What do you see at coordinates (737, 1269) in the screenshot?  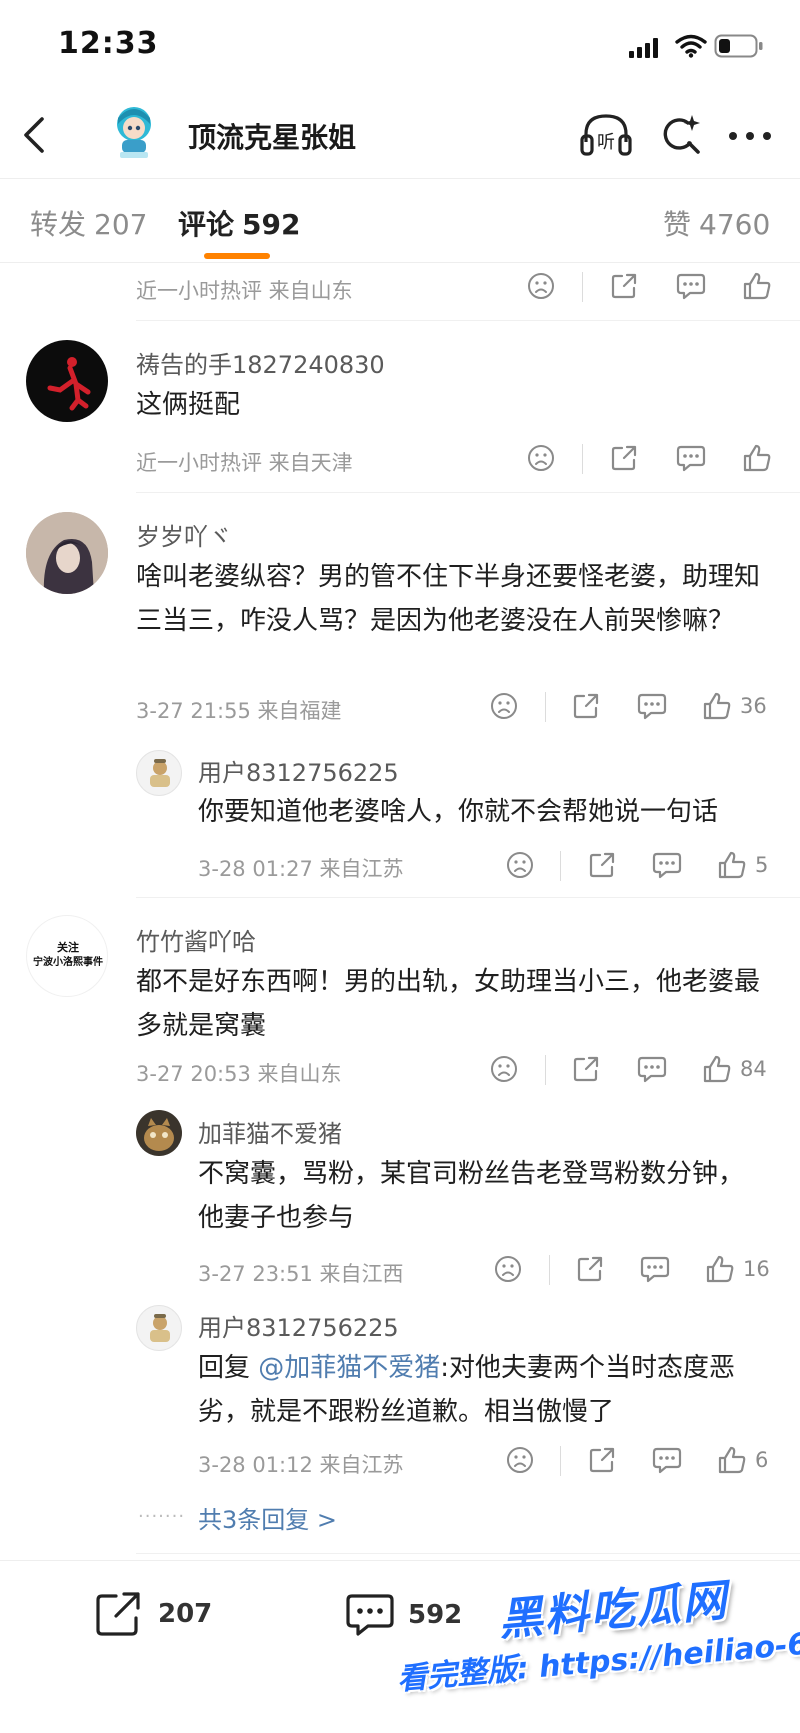 I see `like-button: 16` at bounding box center [737, 1269].